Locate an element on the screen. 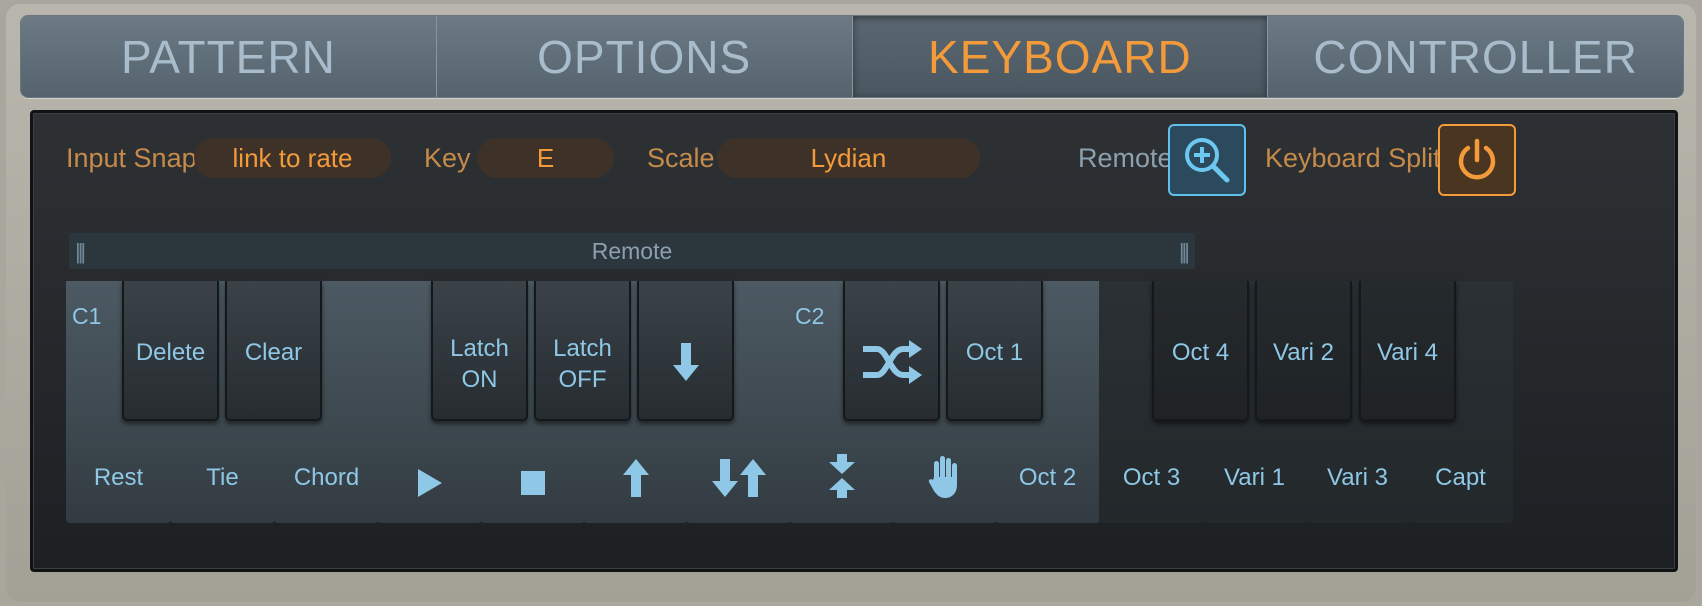 The height and width of the screenshot is (606, 1702). key-label: Oct 4 is located at coordinates (1200, 352).